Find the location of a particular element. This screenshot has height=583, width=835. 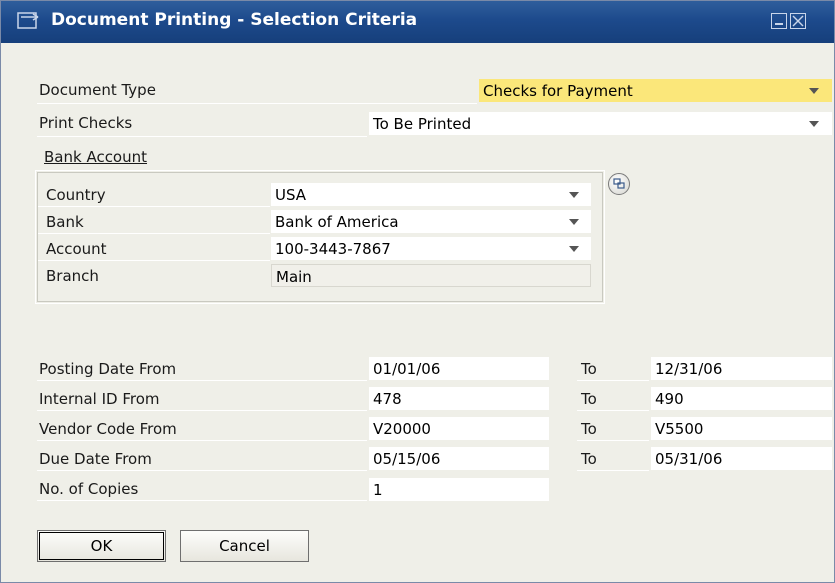

document-type-dropdown: Checks for Payment is located at coordinates (655, 90).